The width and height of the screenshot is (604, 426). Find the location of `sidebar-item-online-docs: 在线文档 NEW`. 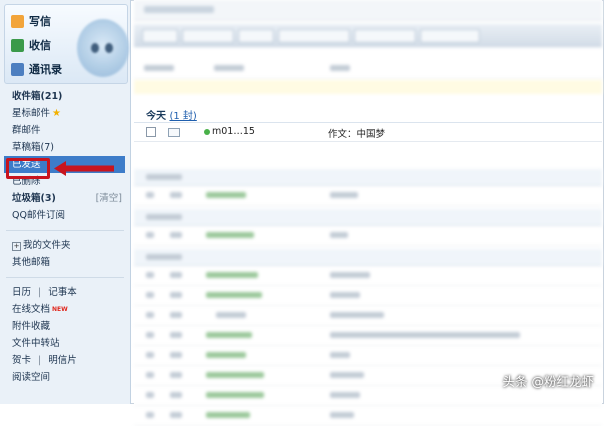

sidebar-item-online-docs: 在线文档 NEW is located at coordinates (65, 309).